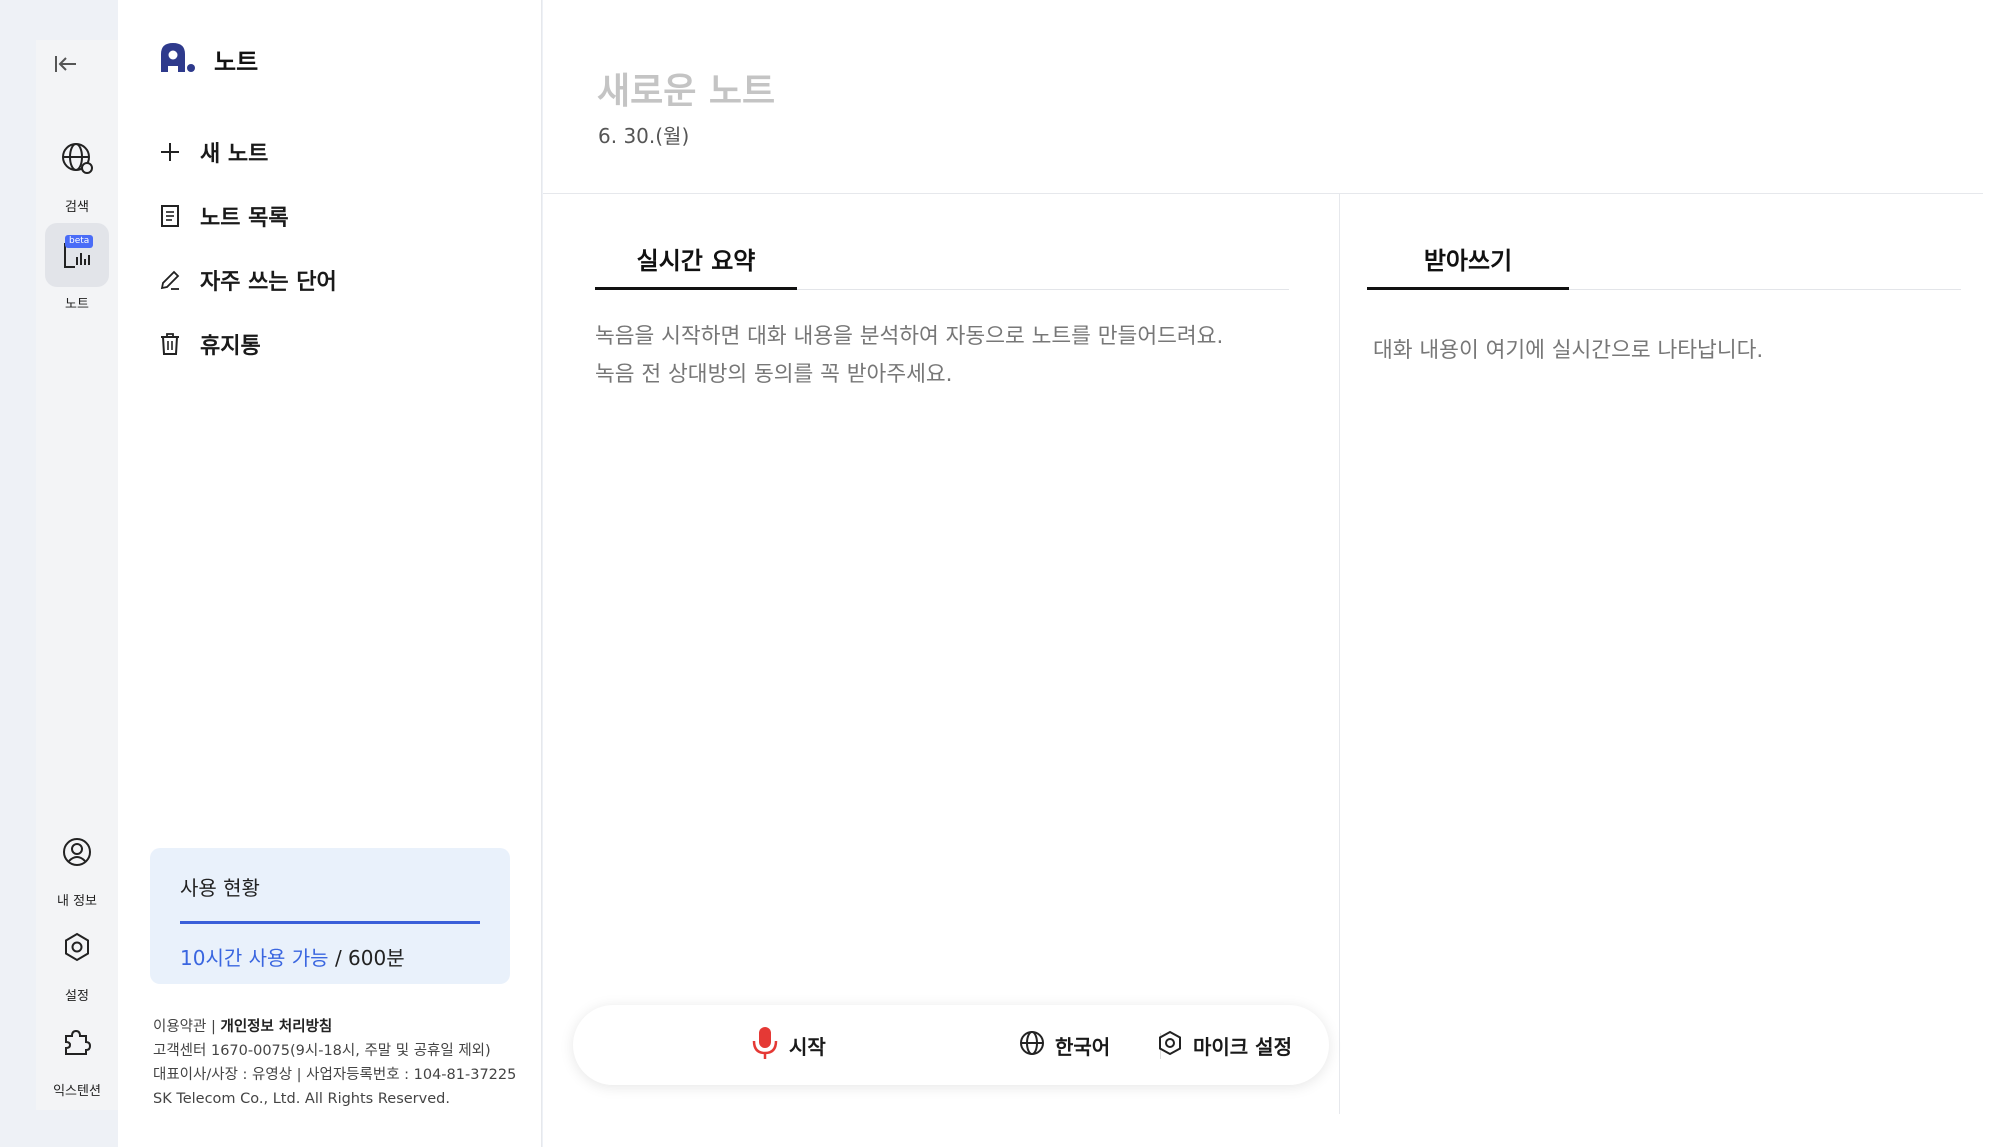 The height and width of the screenshot is (1147, 2000). I want to click on rail-item-label: 노트, so click(77, 304).